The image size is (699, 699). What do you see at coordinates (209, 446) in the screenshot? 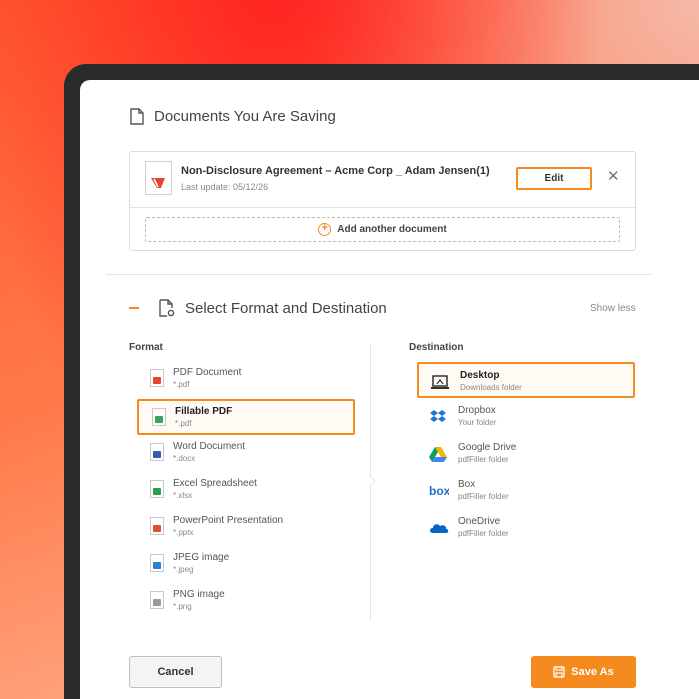
I see `format-name: Word Document` at bounding box center [209, 446].